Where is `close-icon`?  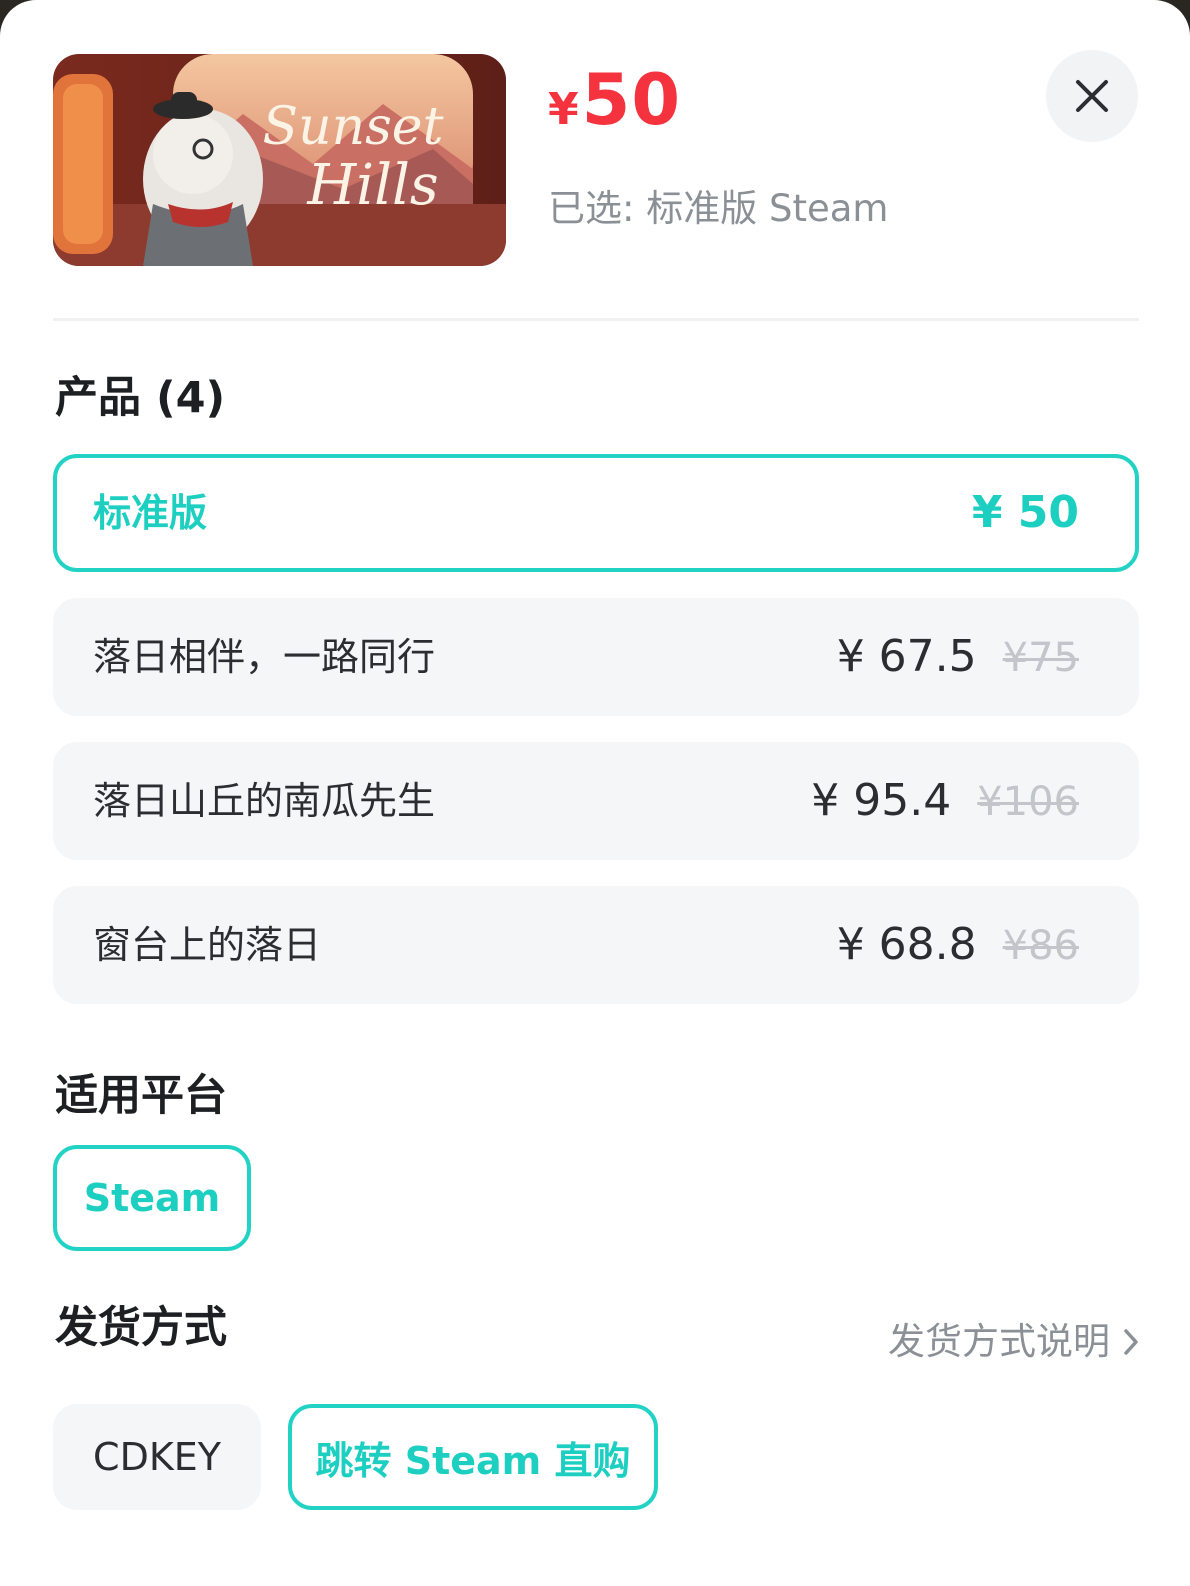 close-icon is located at coordinates (1092, 96).